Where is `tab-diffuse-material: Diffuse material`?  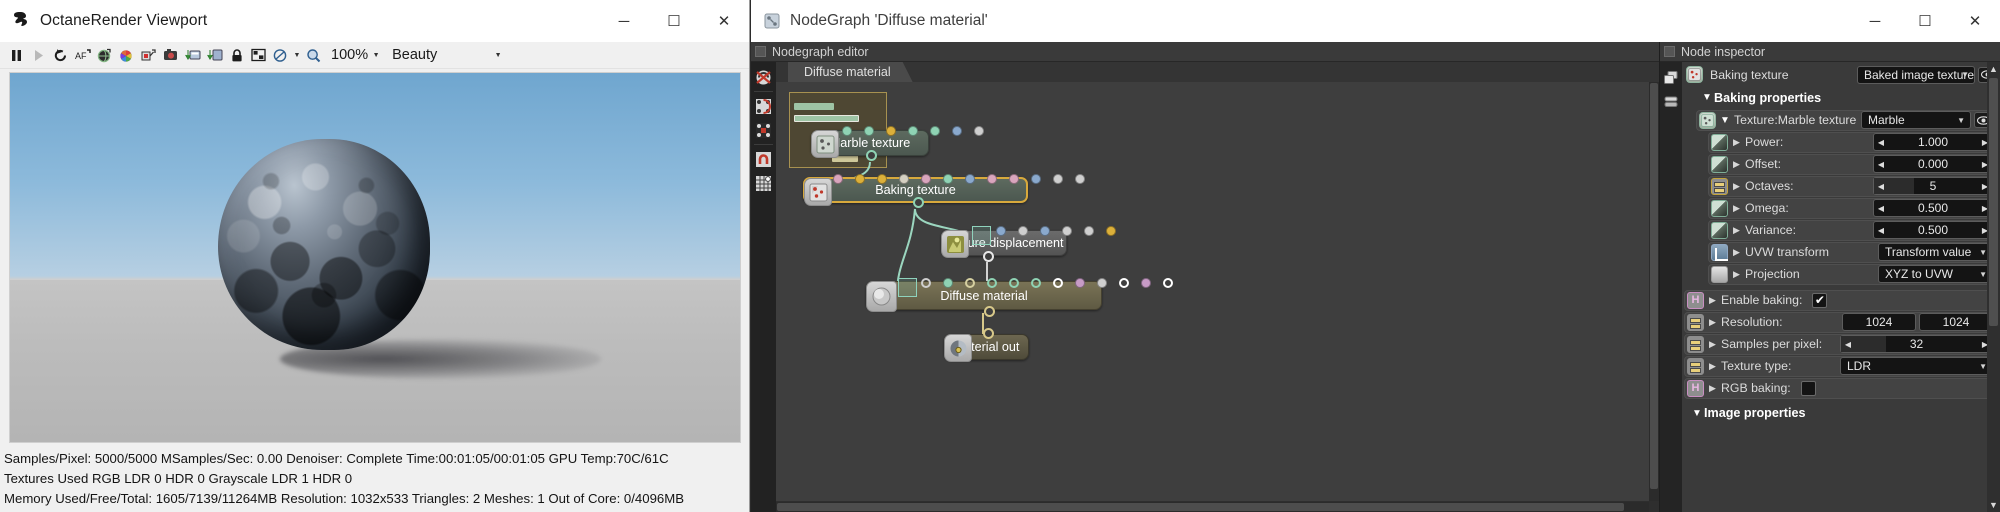 tab-diffuse-material: Diffuse material is located at coordinates (850, 72).